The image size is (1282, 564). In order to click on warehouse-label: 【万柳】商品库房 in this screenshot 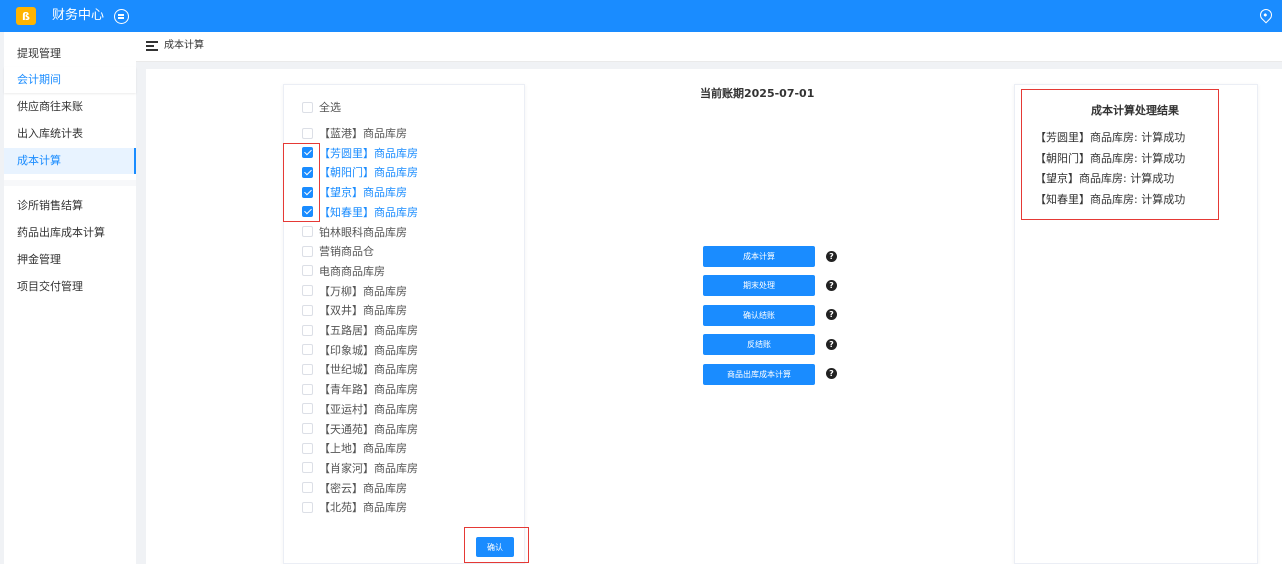, I will do `click(363, 291)`.